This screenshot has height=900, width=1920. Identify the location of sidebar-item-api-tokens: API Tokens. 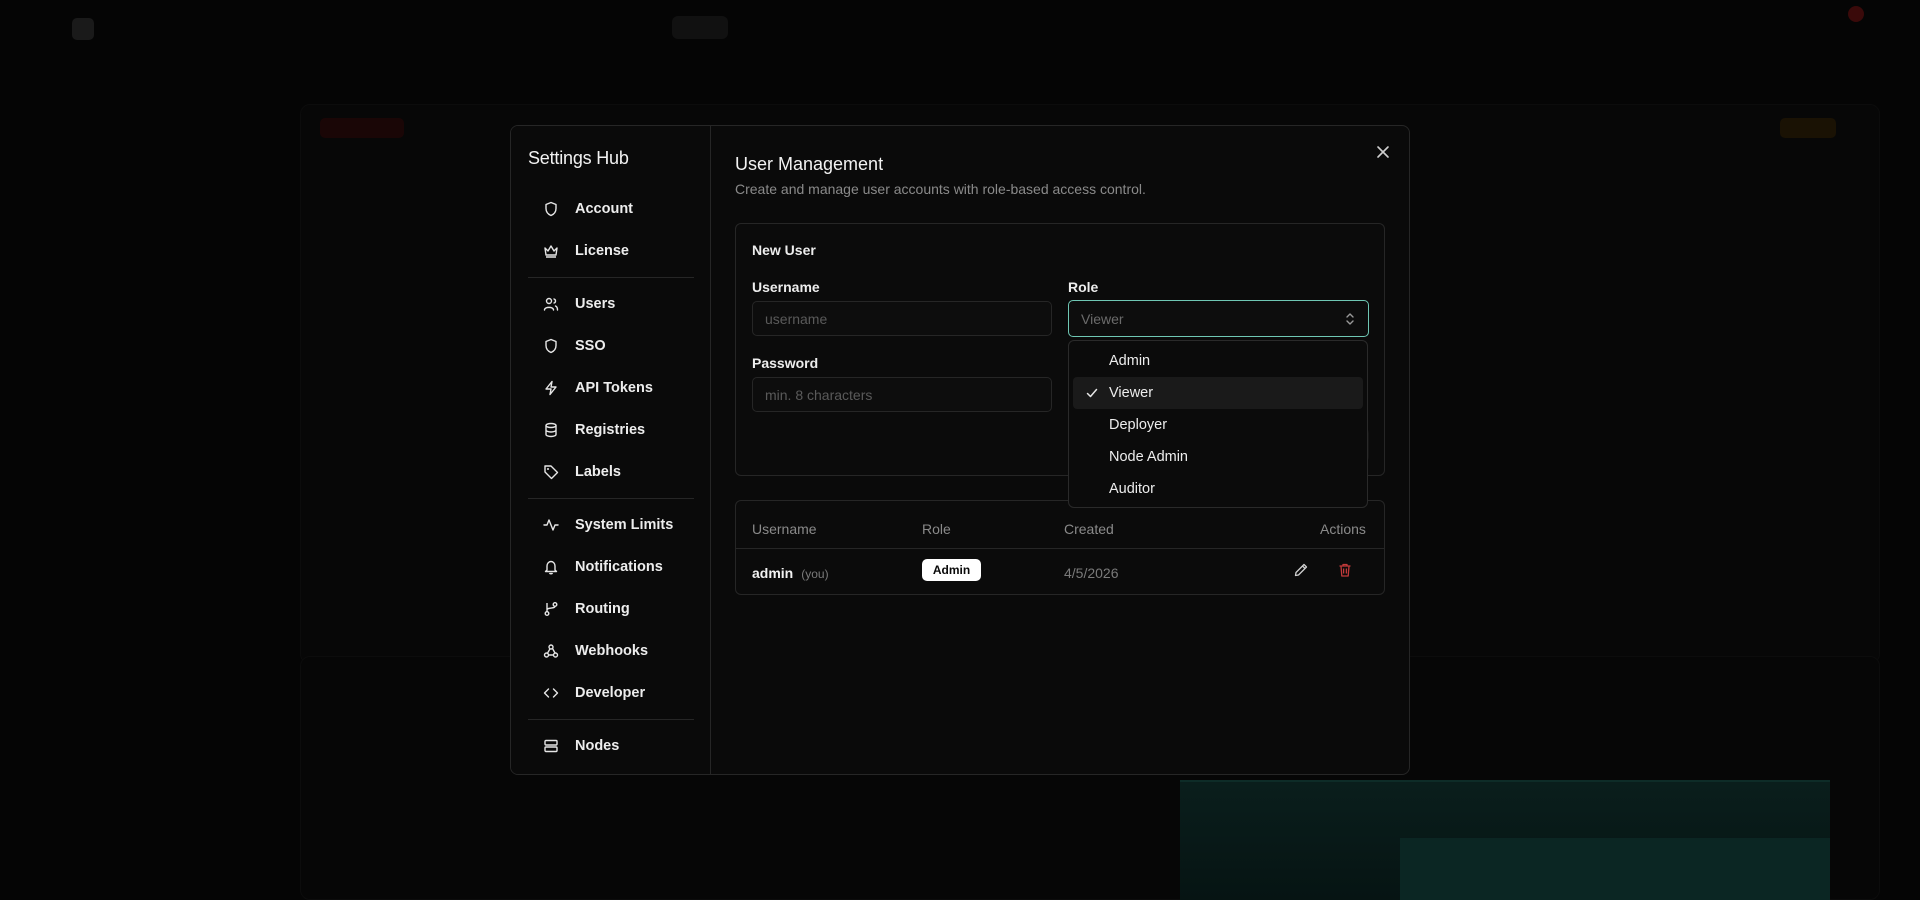
(611, 388).